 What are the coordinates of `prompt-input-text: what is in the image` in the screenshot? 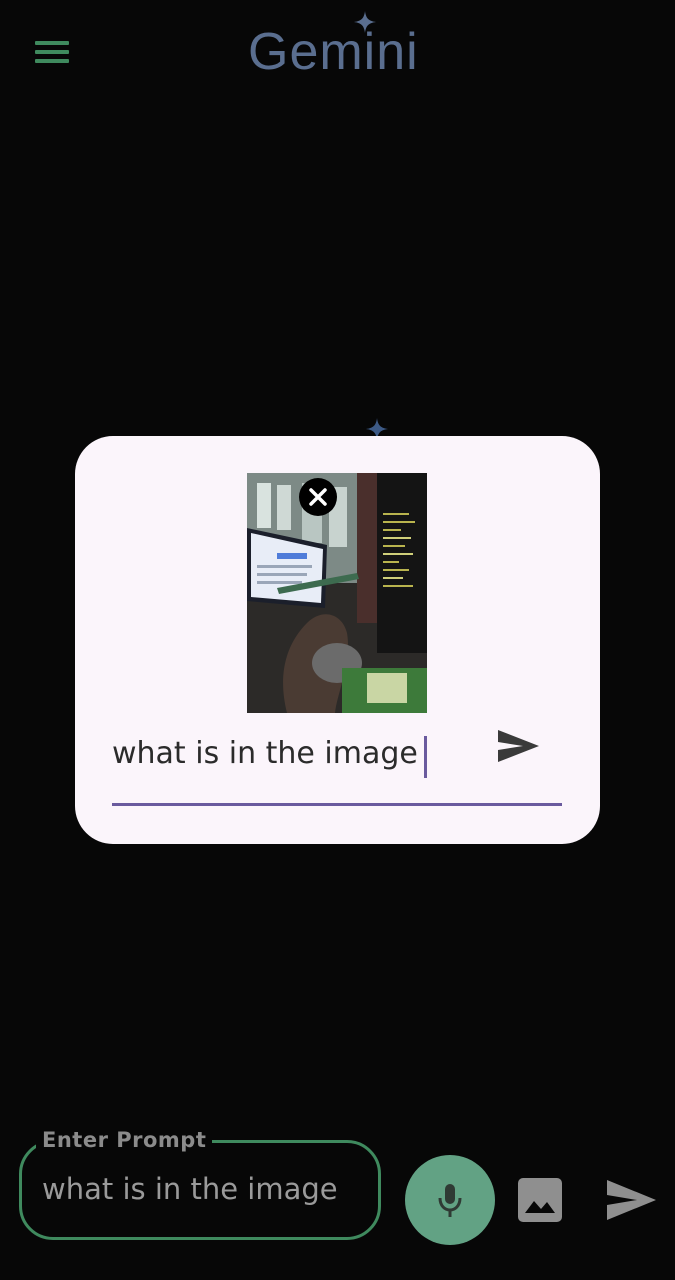 It's located at (190, 1189).